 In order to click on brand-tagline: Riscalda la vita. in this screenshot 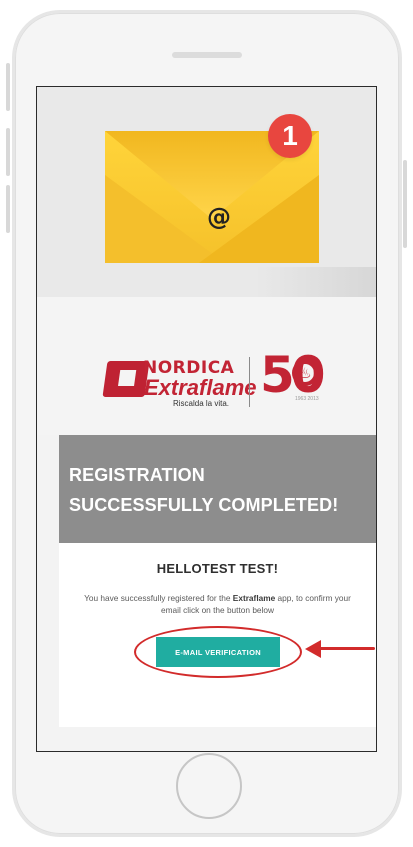, I will do `click(201, 403)`.